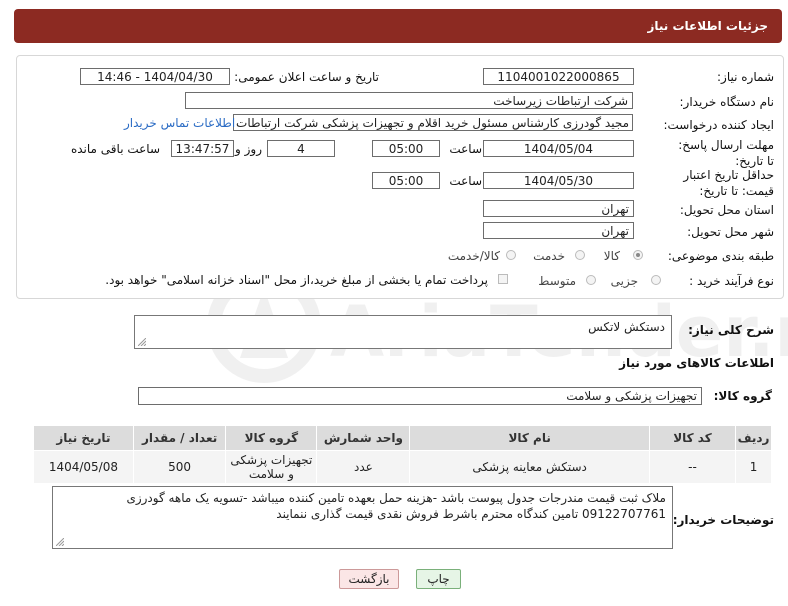 Image resolution: width=788 pixels, height=606 pixels. I want to click on cell-row: 1, so click(753, 467).